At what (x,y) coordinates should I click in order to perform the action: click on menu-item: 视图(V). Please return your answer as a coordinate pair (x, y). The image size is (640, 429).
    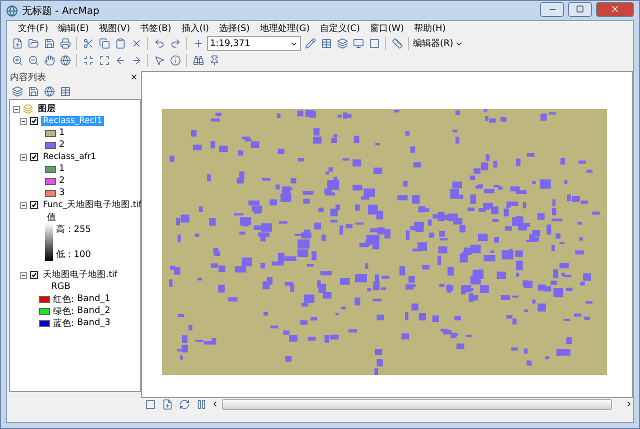
    Looking at the image, I should click on (115, 28).